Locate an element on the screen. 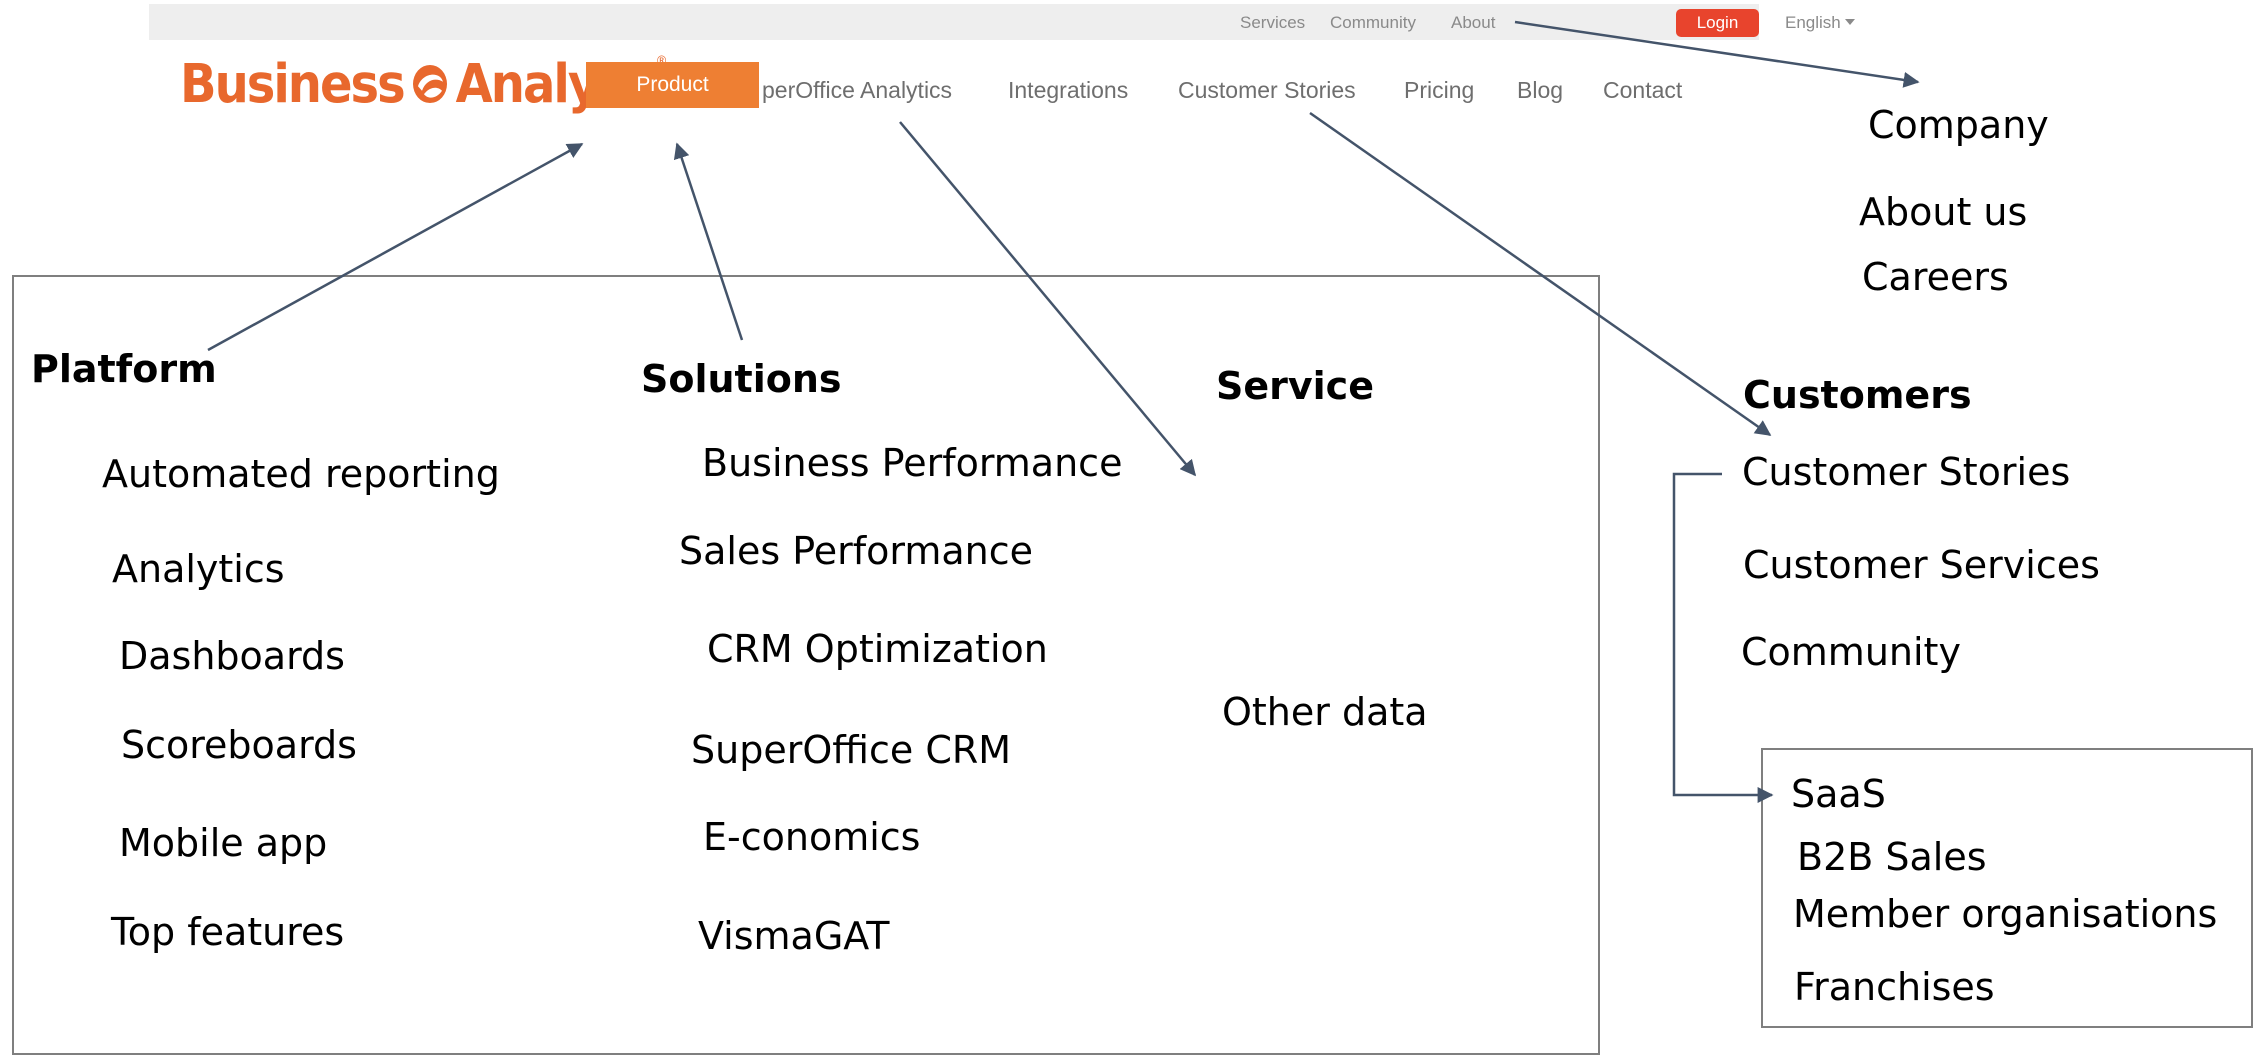 Image resolution: width=2254 pixels, height=1055 pixels. arrow-stories-to-customers is located at coordinates (1540, 274).